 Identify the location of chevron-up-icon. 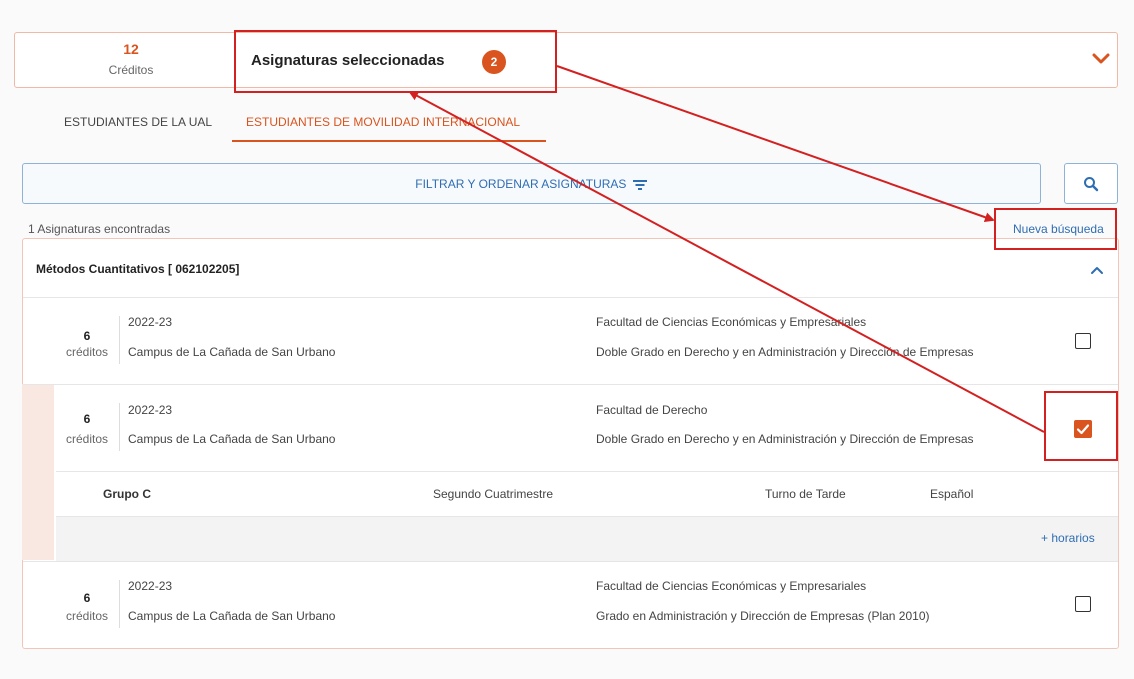
(1097, 270).